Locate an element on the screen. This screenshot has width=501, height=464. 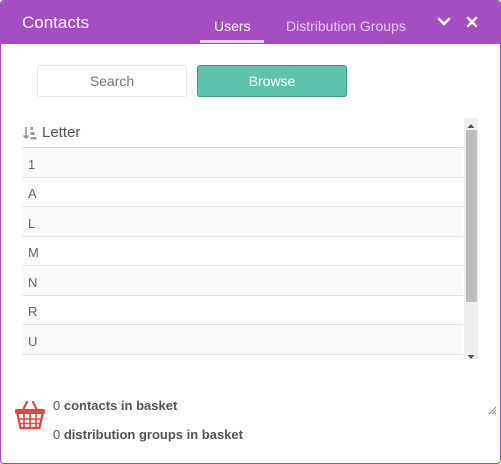
resize-grip-icon is located at coordinates (492, 408).